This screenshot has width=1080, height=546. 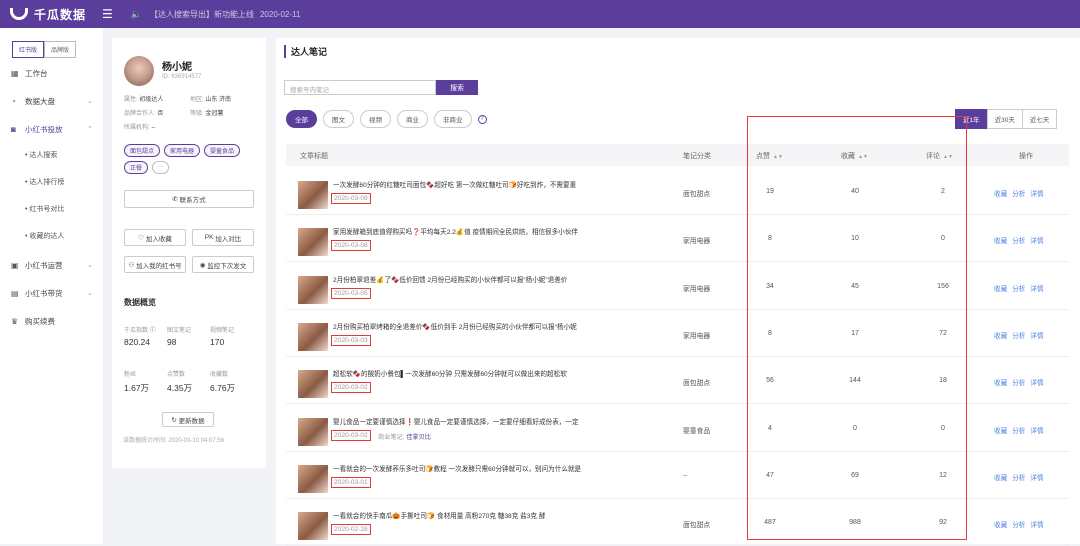 What do you see at coordinates (518, 326) in the screenshot?
I see `note-title: 2月份购买柏翠烤箱的全退差价🍫低价到手 2月份已经购买的小伙伴都可以报“杨小妮` at bounding box center [518, 326].